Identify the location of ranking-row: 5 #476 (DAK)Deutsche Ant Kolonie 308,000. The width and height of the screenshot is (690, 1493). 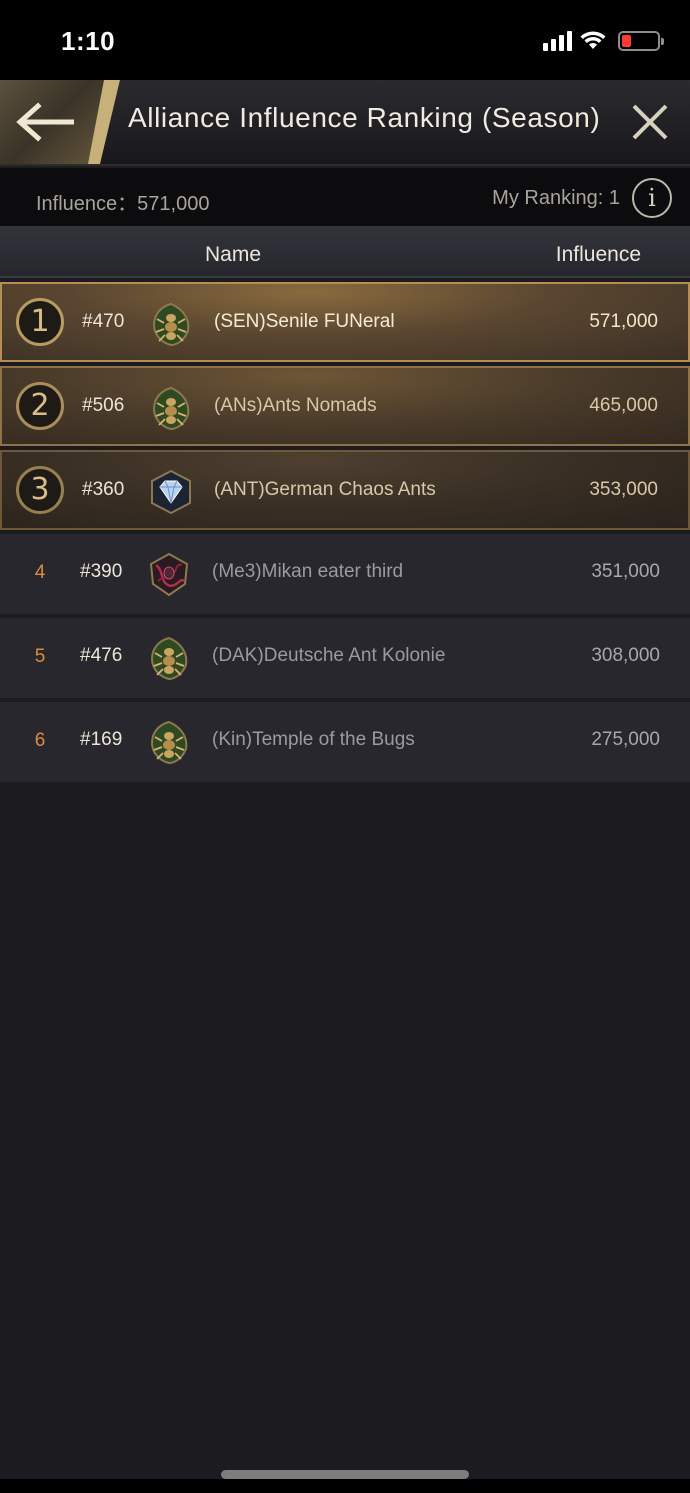
(345, 658).